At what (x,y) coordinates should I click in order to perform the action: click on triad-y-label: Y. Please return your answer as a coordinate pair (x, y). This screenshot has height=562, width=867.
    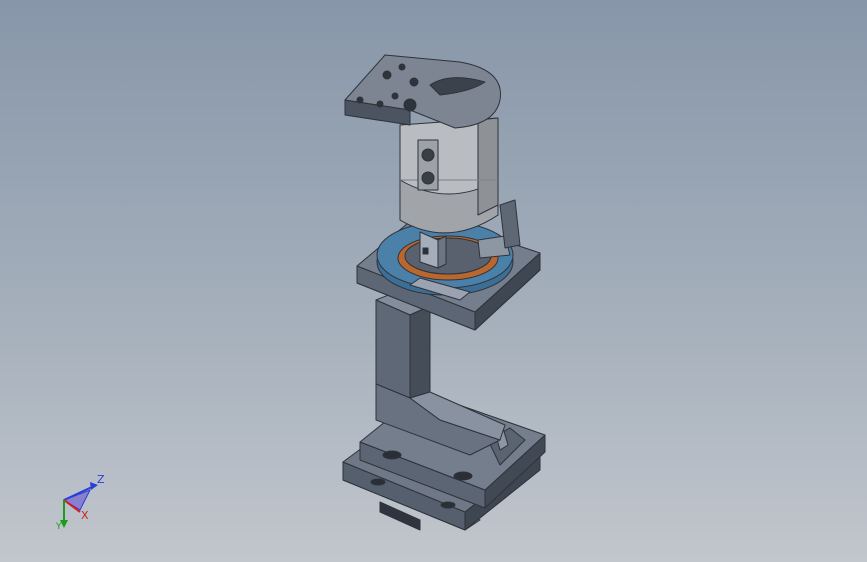
    Looking at the image, I should click on (59, 527).